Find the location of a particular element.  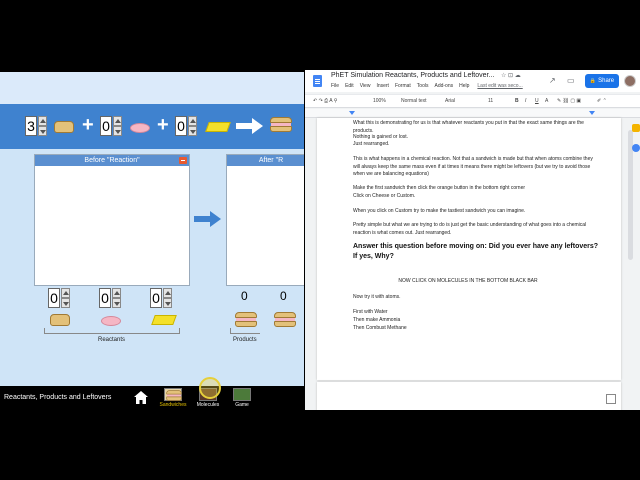

bold-button: B is located at coordinates (517, 101).